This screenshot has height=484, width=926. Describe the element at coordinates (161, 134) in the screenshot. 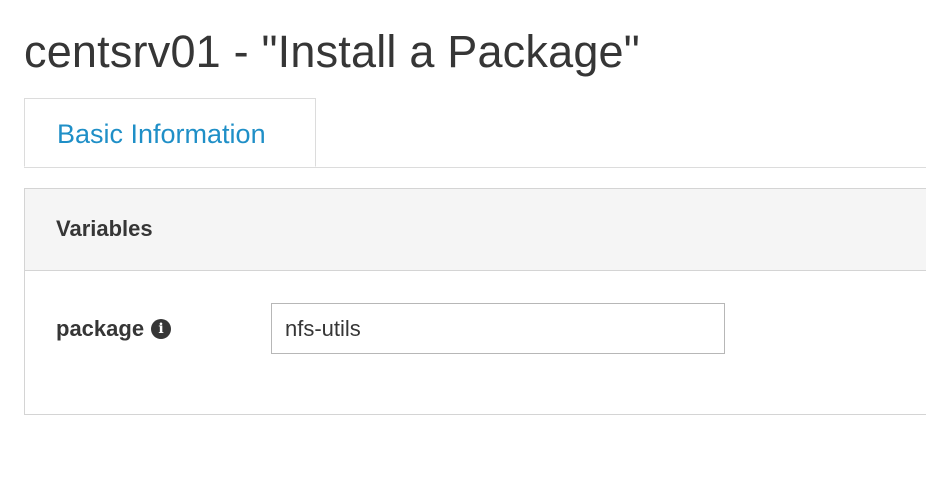

I see `tab-label: Basic Information` at that location.